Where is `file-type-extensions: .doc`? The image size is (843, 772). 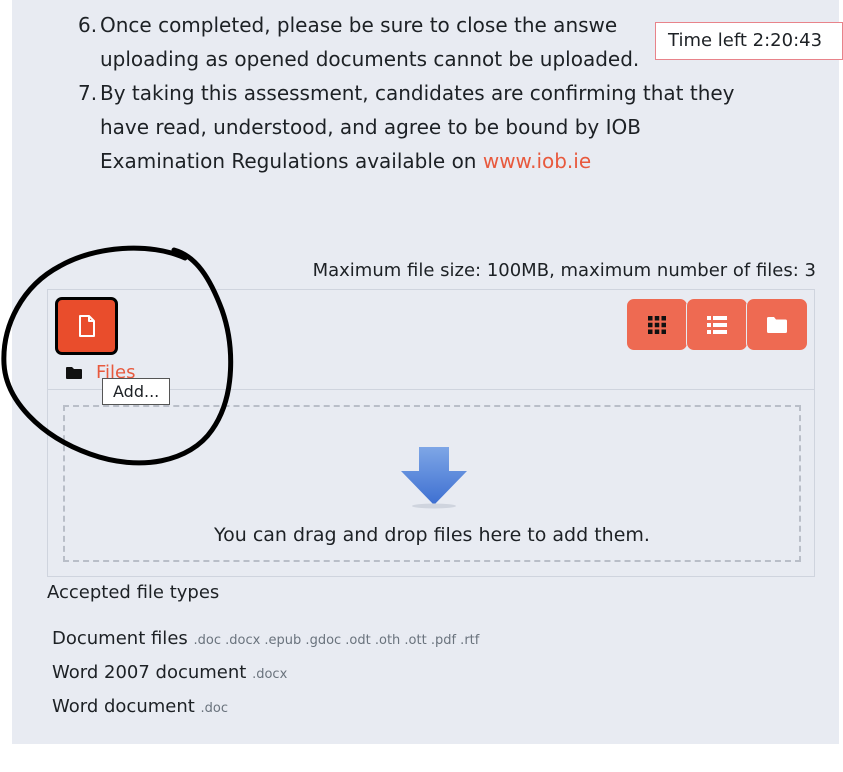 file-type-extensions: .doc is located at coordinates (214, 708).